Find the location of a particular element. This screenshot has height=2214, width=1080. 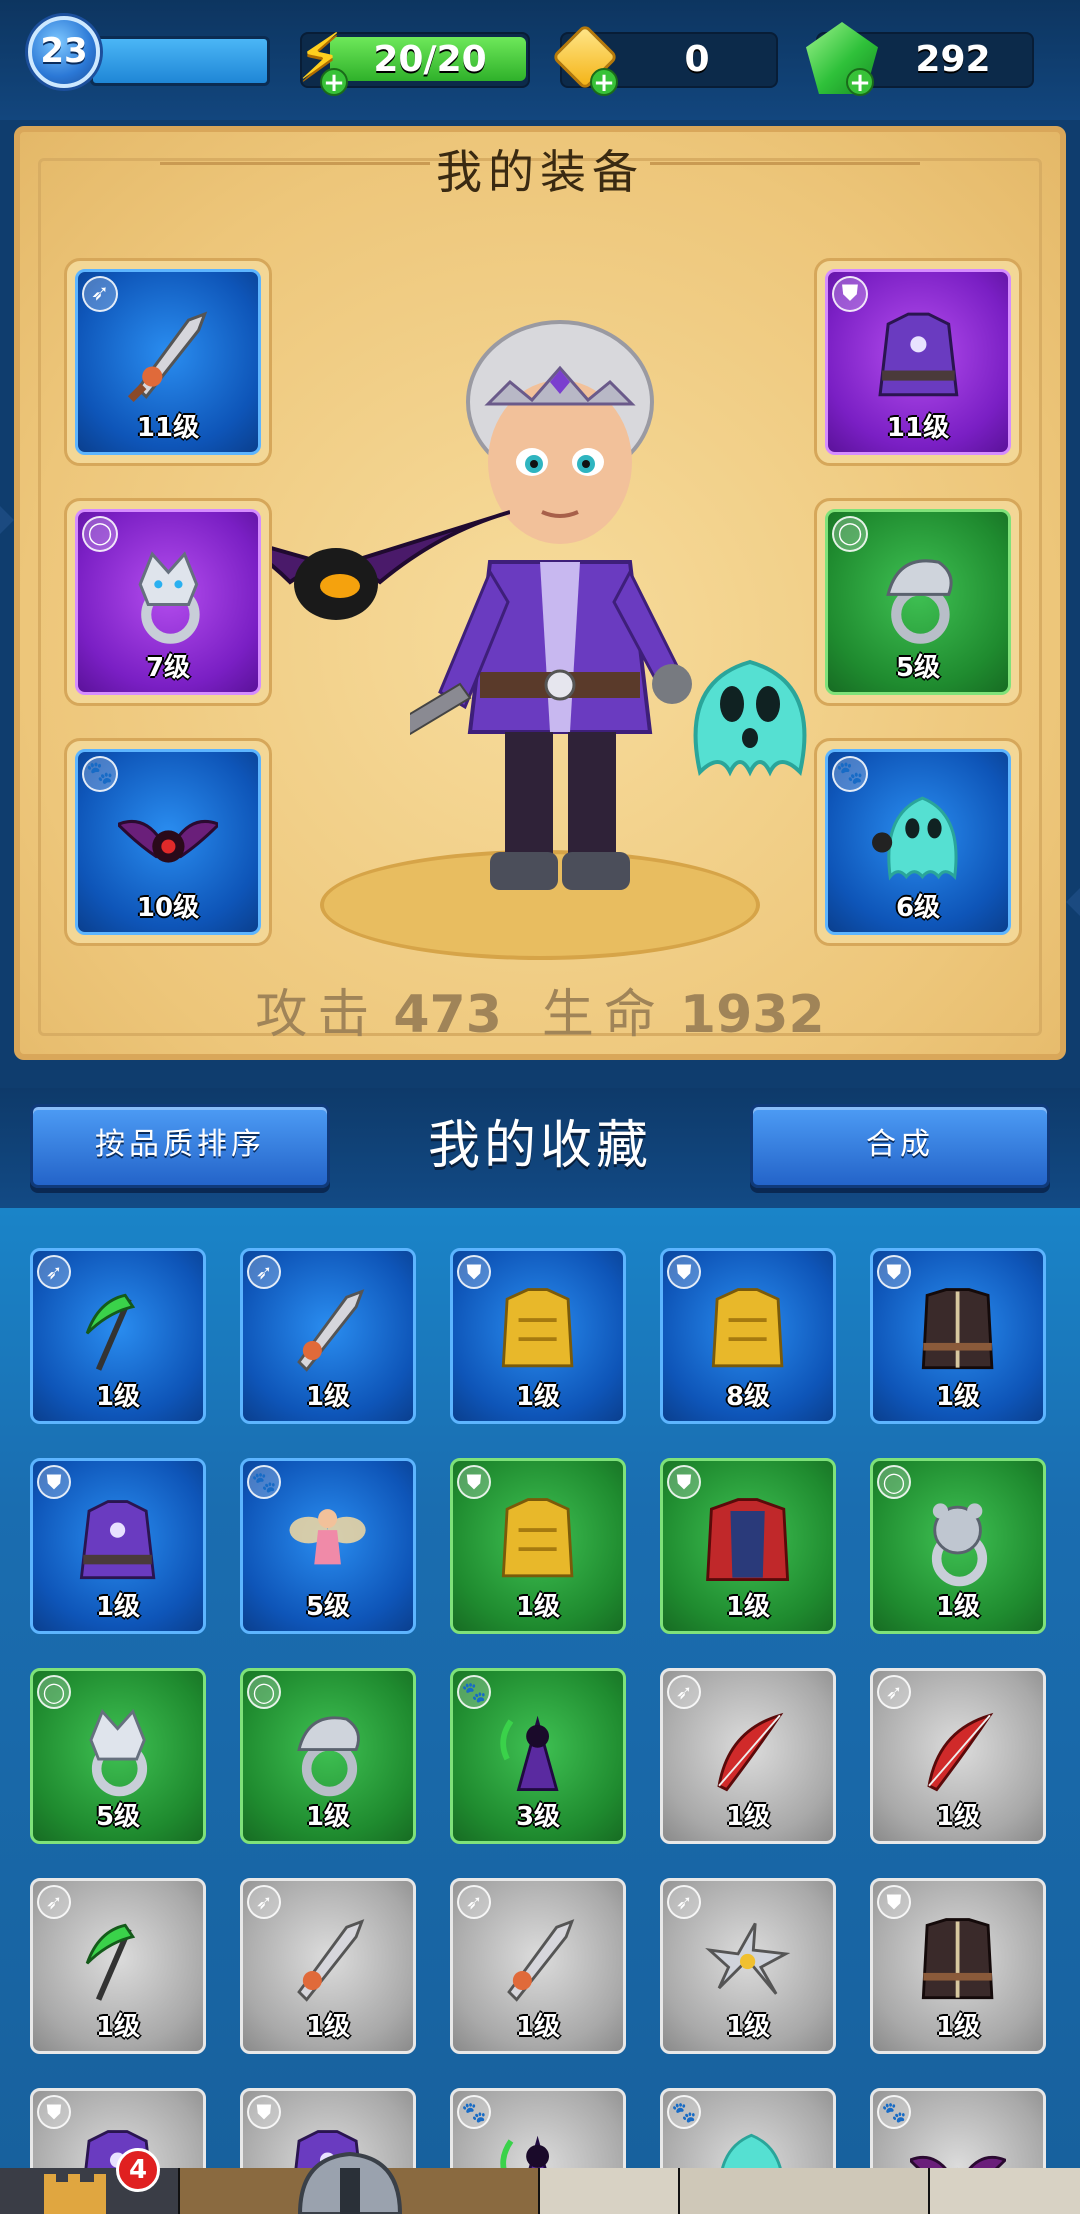

add-ticket-plus-icon: + is located at coordinates (604, 82).